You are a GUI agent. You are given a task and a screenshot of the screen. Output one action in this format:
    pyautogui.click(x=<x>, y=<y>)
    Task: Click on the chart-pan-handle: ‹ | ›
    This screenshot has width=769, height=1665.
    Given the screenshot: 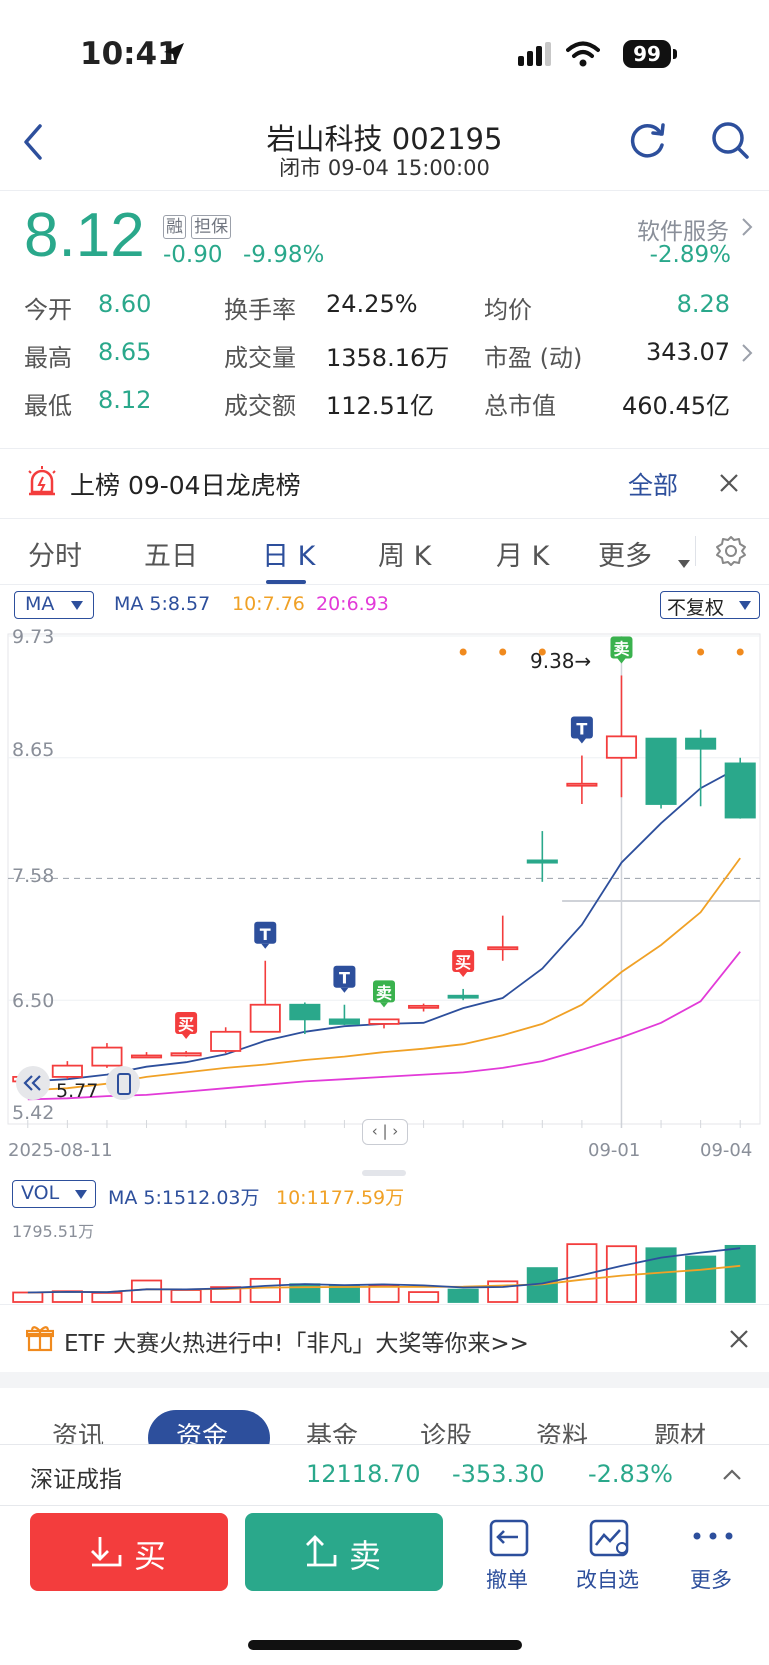 What is the action you would take?
    pyautogui.click(x=385, y=1132)
    